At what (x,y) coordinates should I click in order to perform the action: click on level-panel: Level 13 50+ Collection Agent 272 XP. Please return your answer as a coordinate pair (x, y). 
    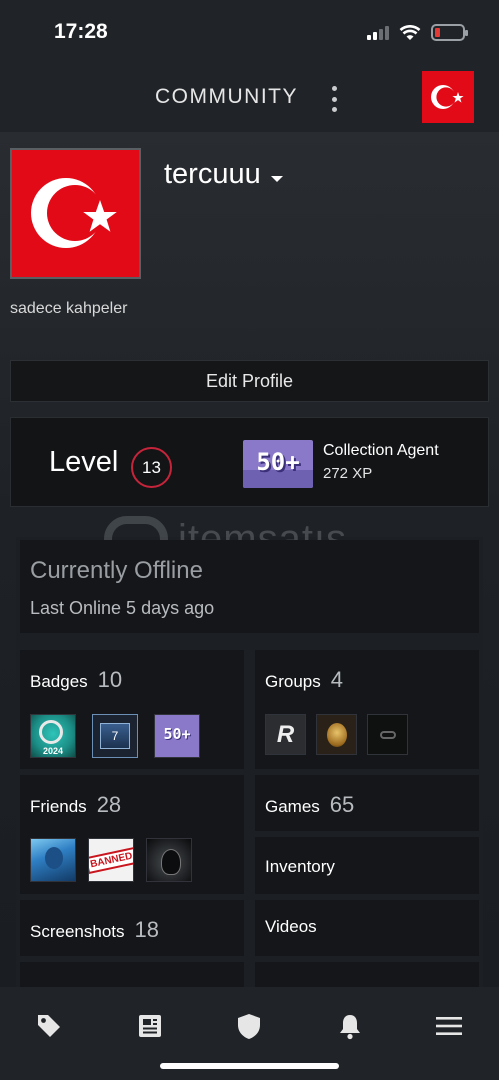
    Looking at the image, I should click on (249, 462).